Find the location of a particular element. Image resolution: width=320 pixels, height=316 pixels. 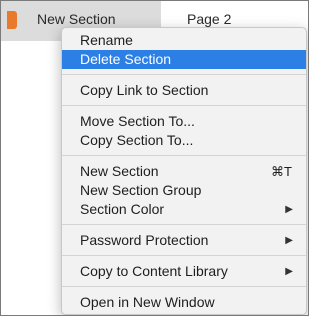

shortcut-label: ⌘T is located at coordinates (281, 171).